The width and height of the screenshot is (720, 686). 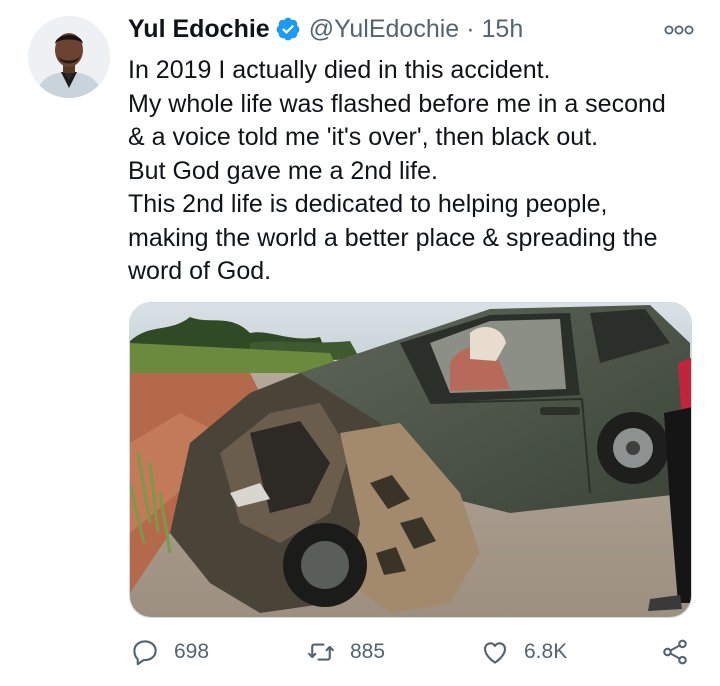 What do you see at coordinates (199, 29) in the screenshot?
I see `author-display-name: Yul Edochie` at bounding box center [199, 29].